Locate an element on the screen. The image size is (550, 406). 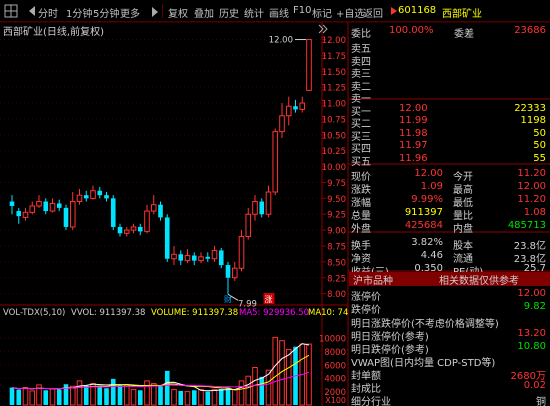
buy-price: 11.97 is located at coordinates (413, 146).